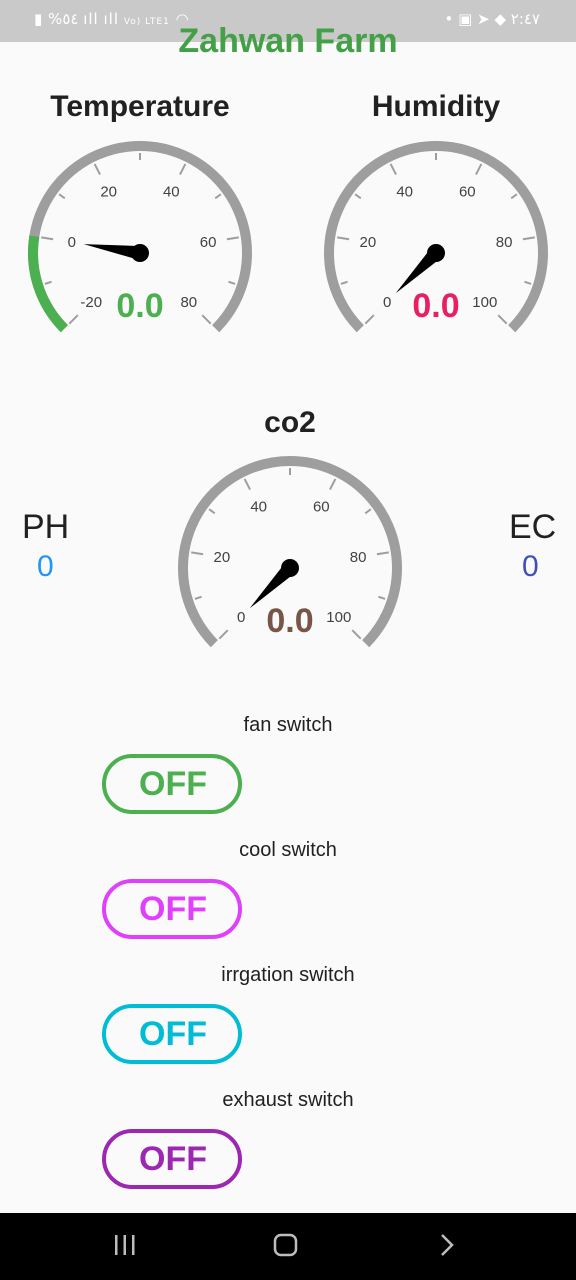  Describe the element at coordinates (436, 237) in the screenshot. I see `humidity-gauge: 0 20 40 60 80 100 0.0` at that location.